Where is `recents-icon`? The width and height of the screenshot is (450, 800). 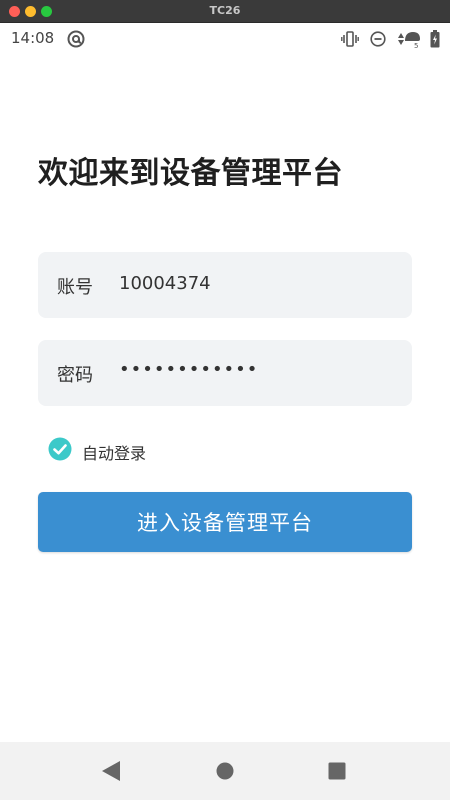
recents-icon is located at coordinates (337, 771).